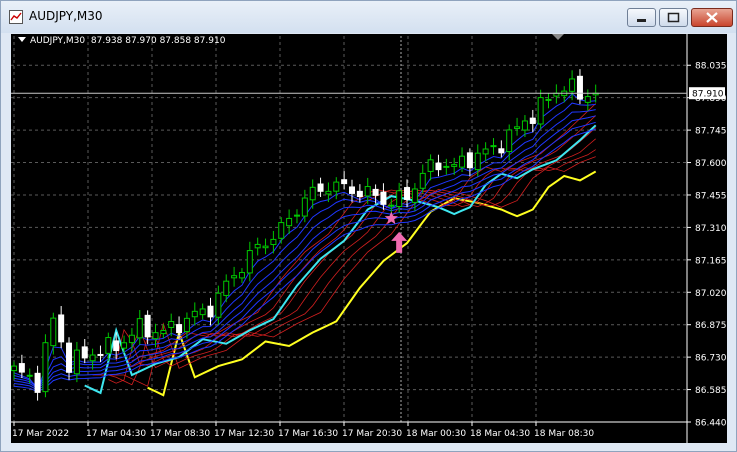 The height and width of the screenshot is (452, 737). I want to click on close-icon, so click(712, 17).